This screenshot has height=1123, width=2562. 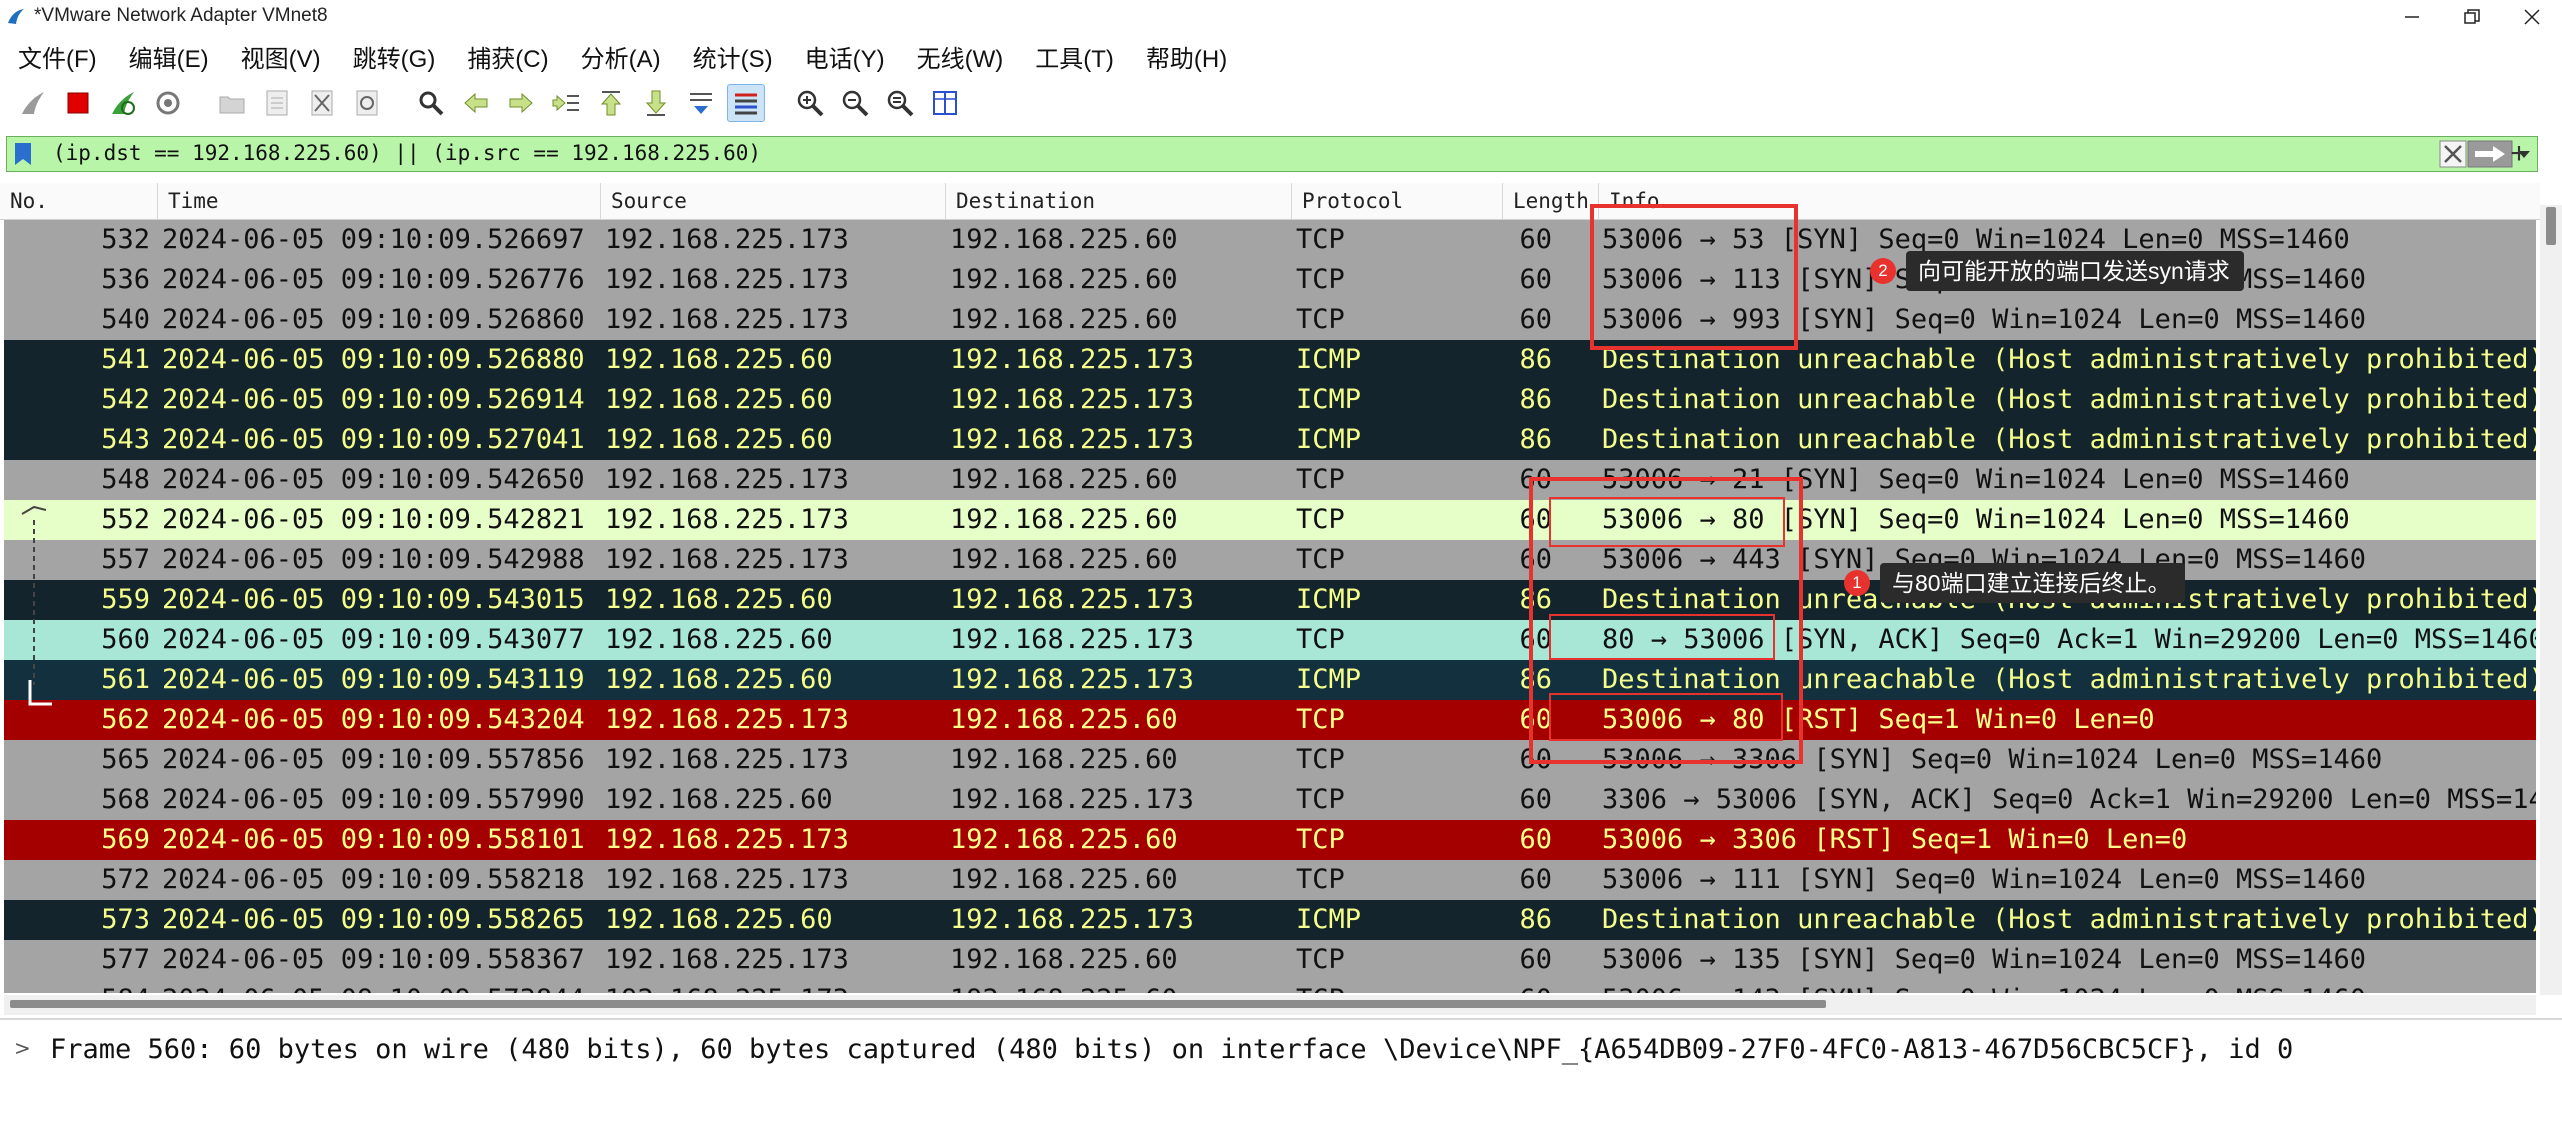 What do you see at coordinates (1551, 201) in the screenshot?
I see `column-length: Length` at bounding box center [1551, 201].